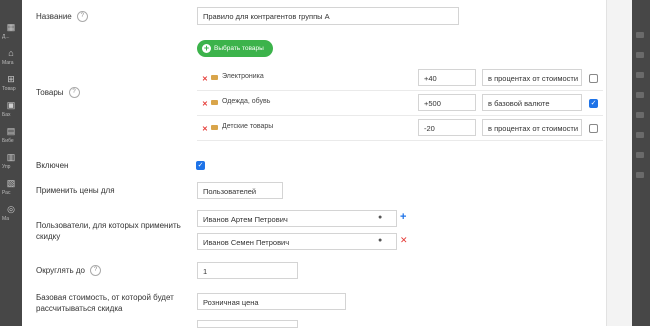  I want to click on rounding-label: Округлять до?, so click(68, 271).